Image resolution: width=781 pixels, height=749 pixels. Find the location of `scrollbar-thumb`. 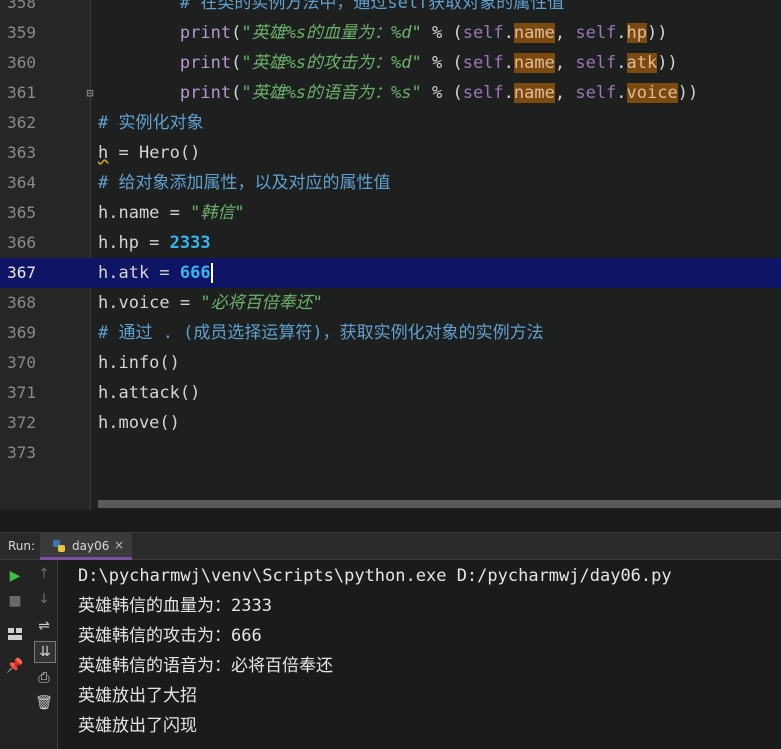

scrollbar-thumb is located at coordinates (439, 504).